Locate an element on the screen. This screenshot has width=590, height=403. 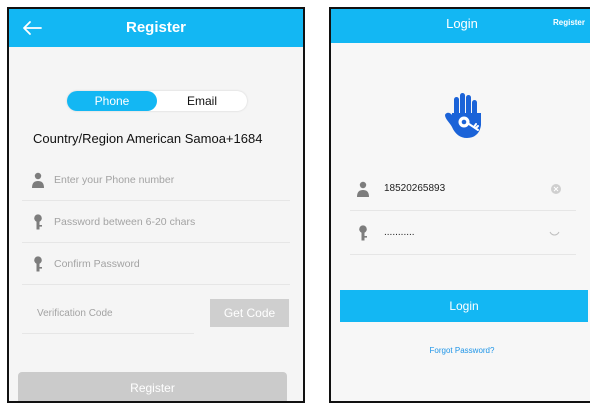
confirm-password-field: Confirm Password is located at coordinates (156, 264).